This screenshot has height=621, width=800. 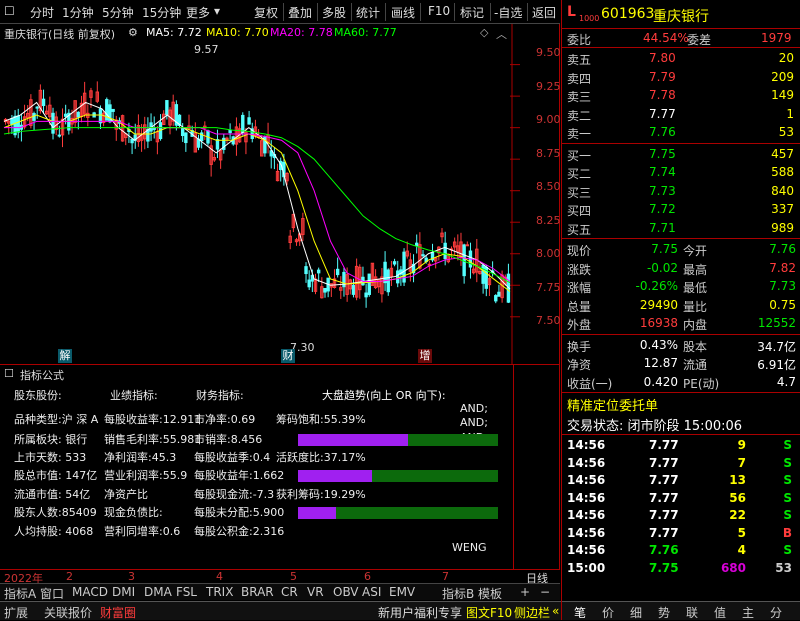 I want to click on ind-tab: ASI, so click(x=371, y=592).